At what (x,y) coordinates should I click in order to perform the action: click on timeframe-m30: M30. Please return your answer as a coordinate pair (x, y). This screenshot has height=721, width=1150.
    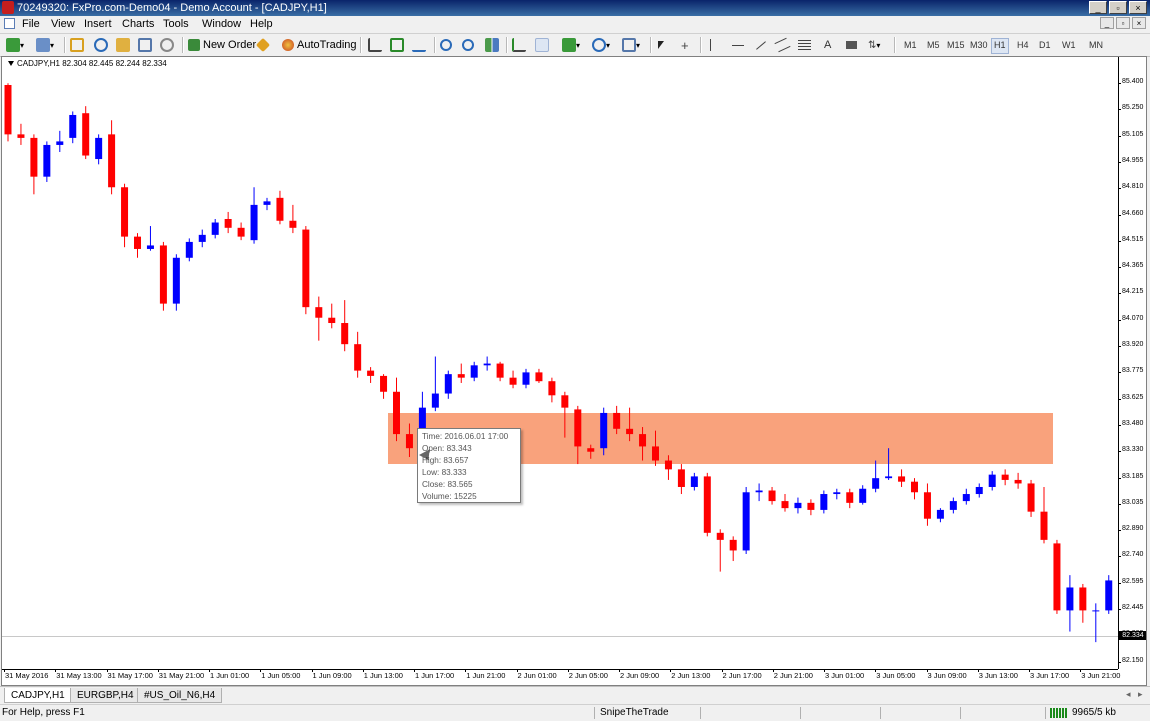
    Looking at the image, I should click on (979, 45).